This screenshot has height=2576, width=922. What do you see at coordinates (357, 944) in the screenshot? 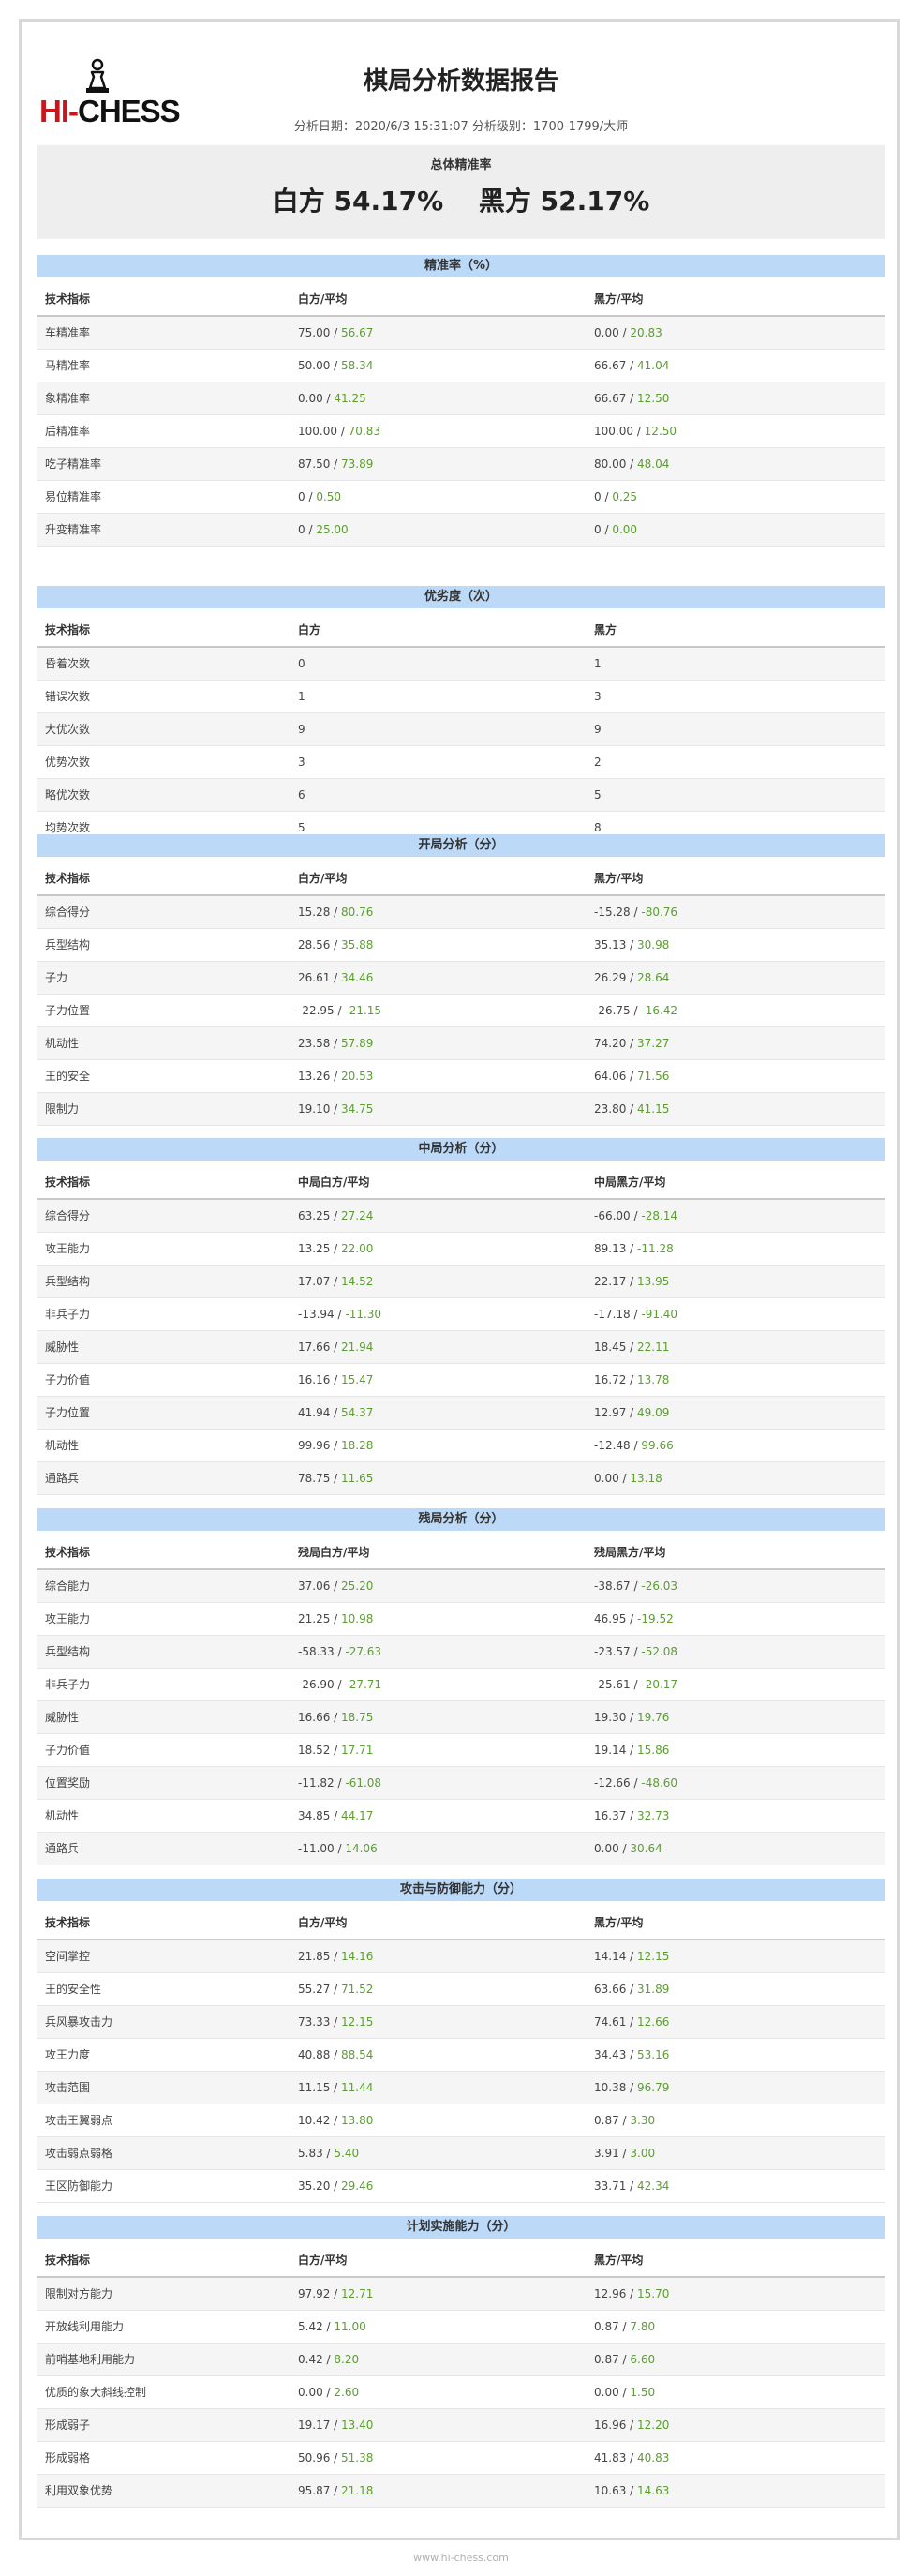
I see `white-average: 35.88` at bounding box center [357, 944].